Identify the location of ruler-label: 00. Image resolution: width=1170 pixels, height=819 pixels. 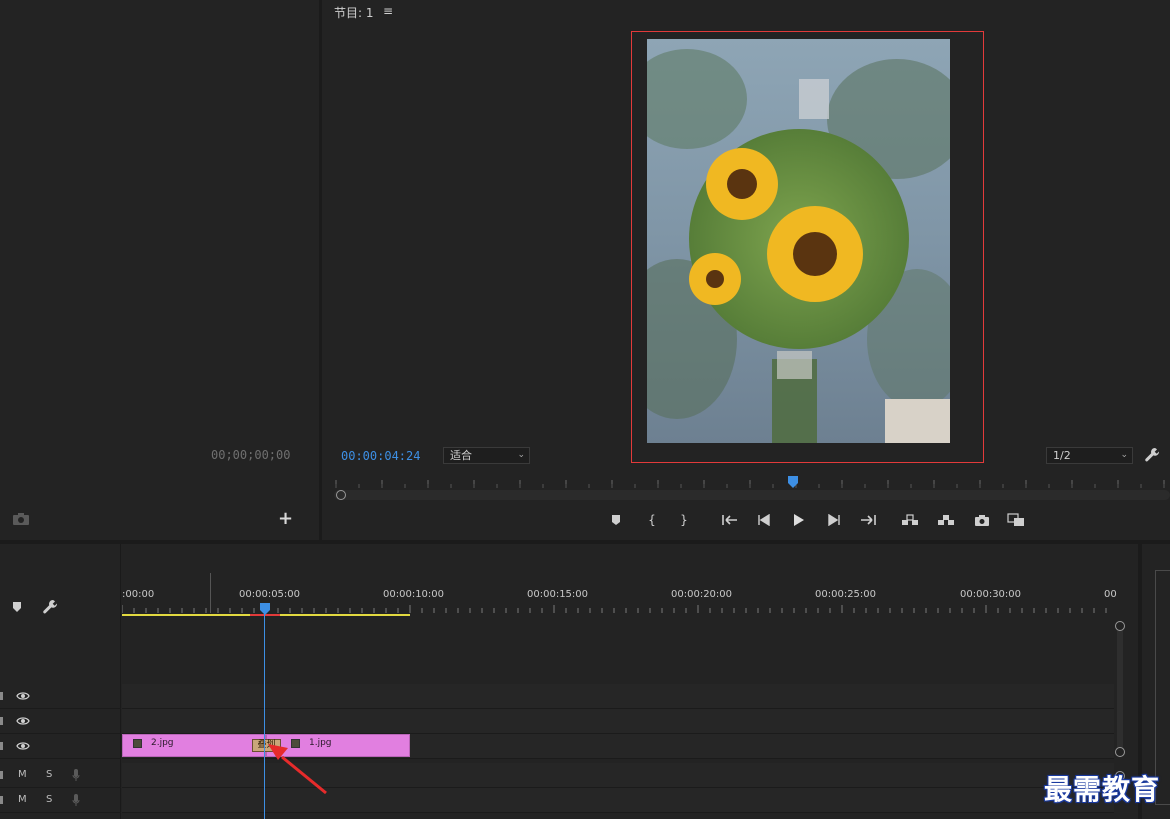
(1110, 594).